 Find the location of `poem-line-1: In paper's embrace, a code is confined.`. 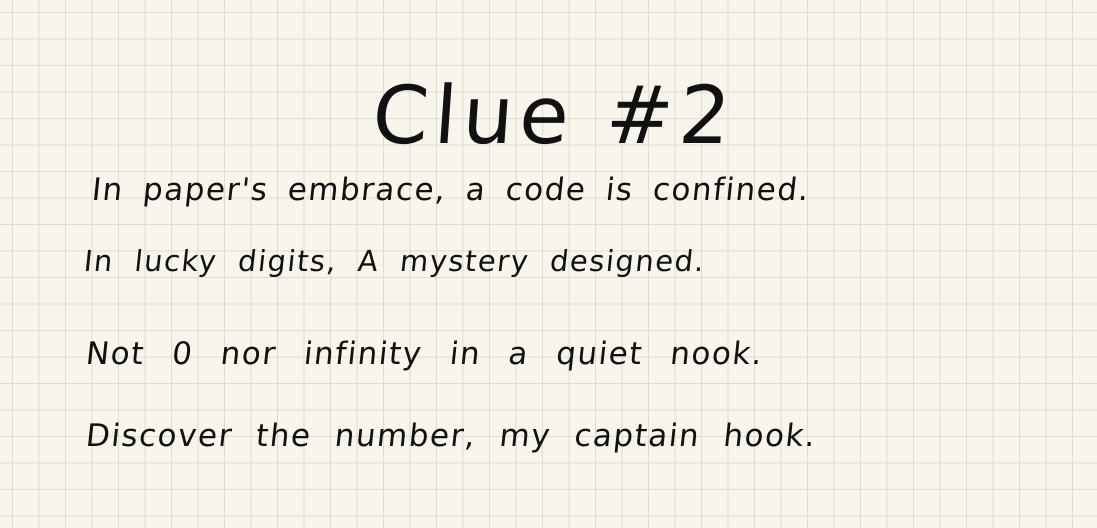

poem-line-1: In paper's embrace, a code is confined. is located at coordinates (451, 190).